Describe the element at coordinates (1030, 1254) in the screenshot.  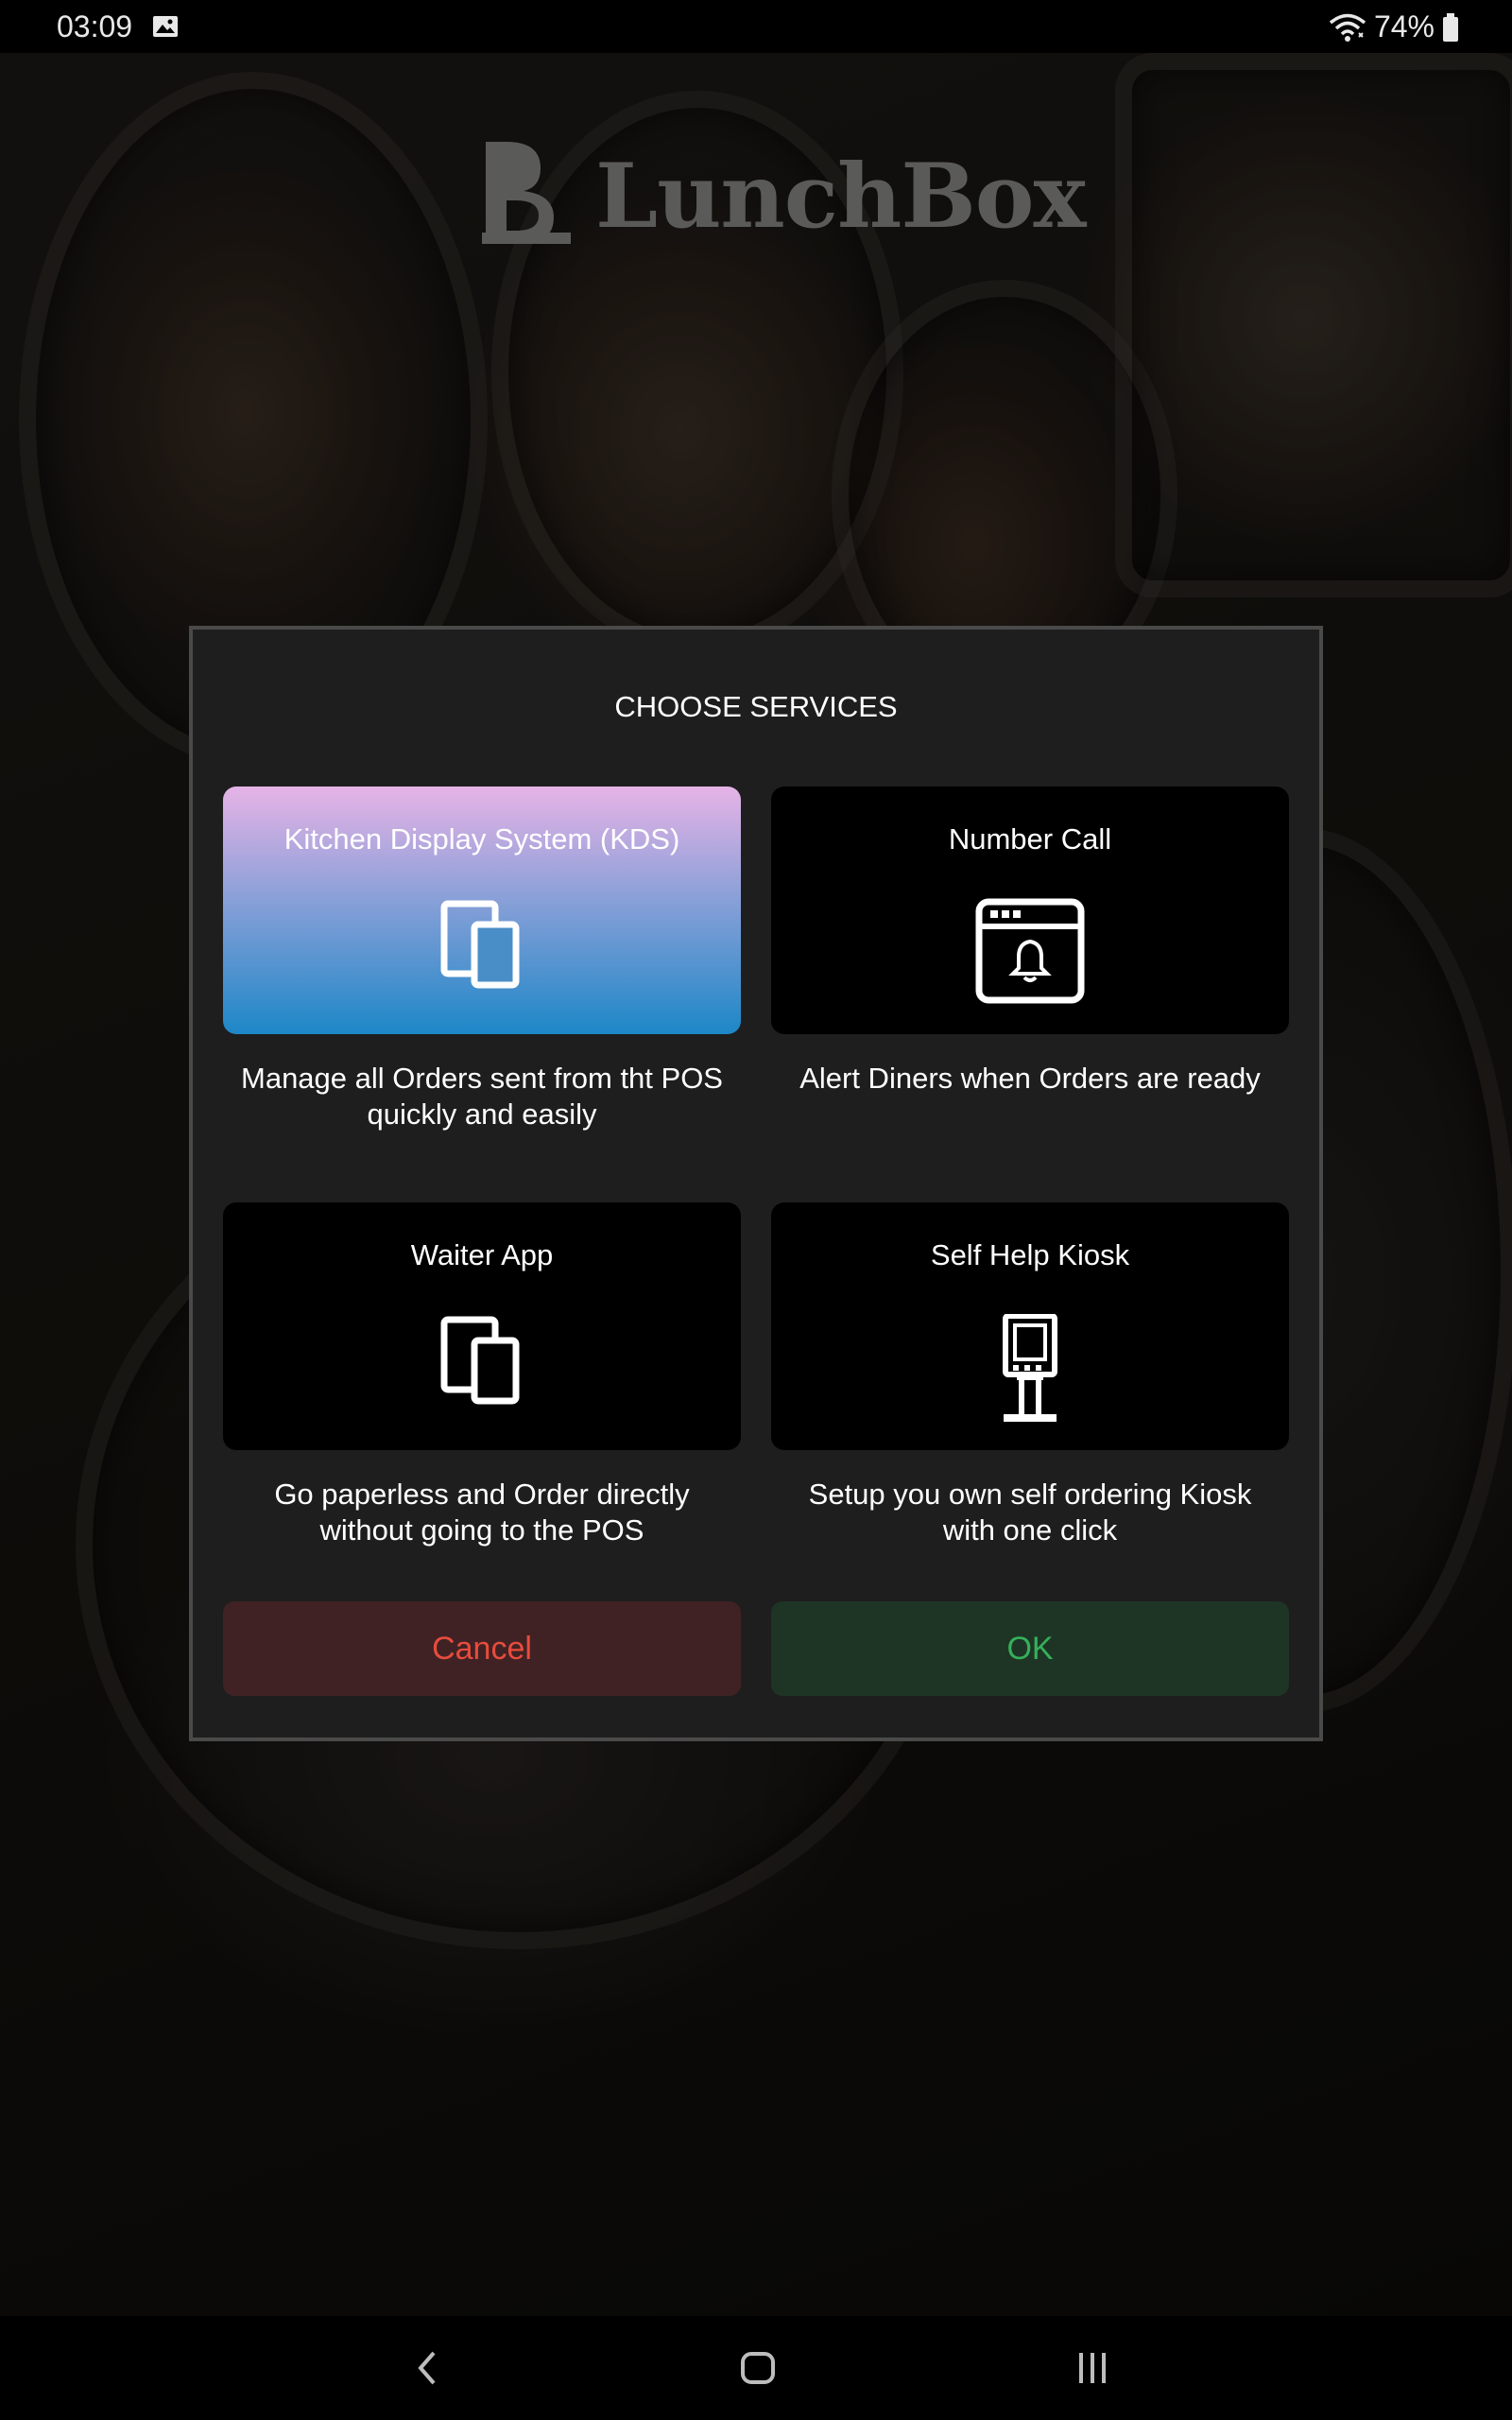
I see `service-card-title: Self Help Kiosk` at that location.